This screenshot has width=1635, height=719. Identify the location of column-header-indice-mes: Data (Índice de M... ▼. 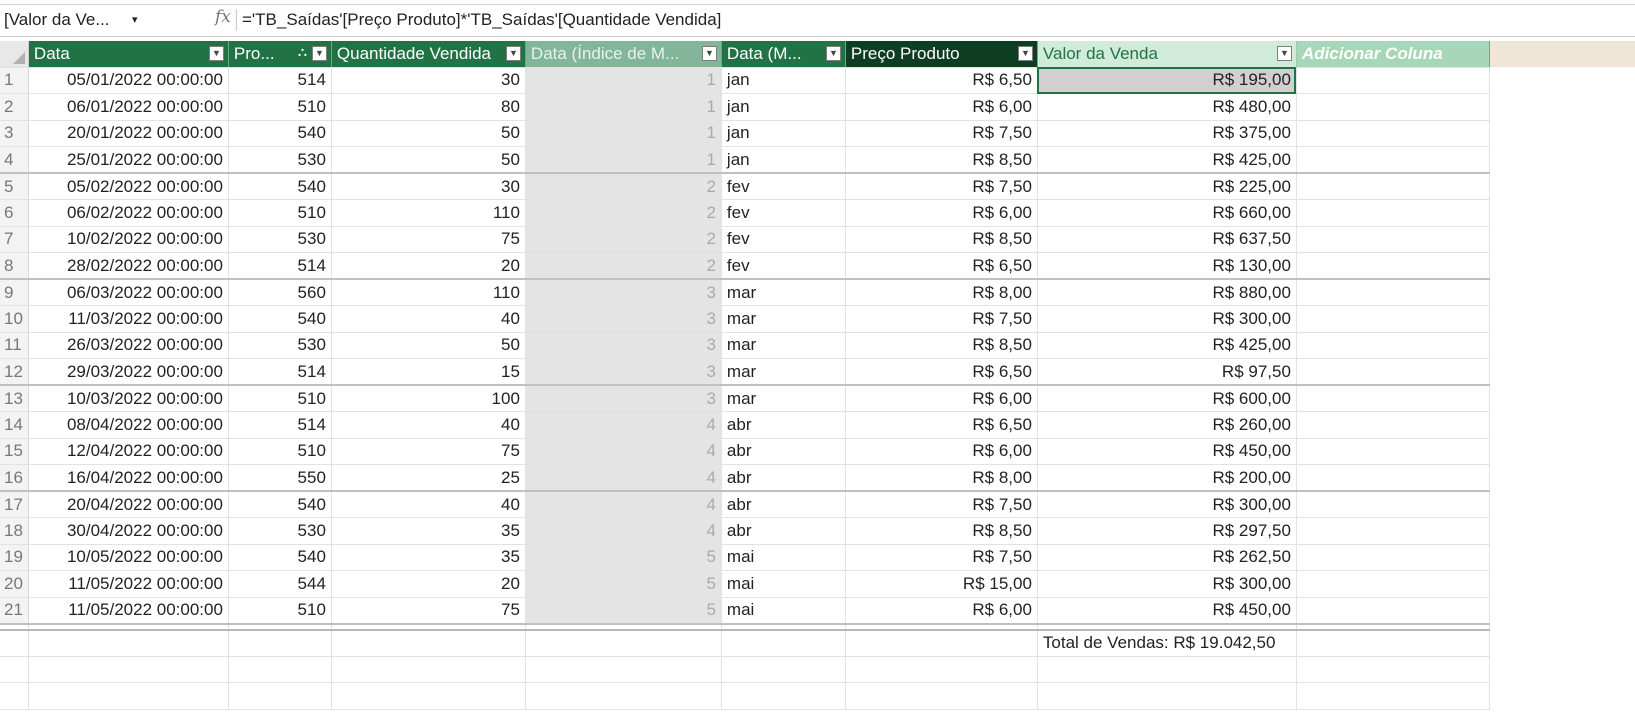
(623, 54).